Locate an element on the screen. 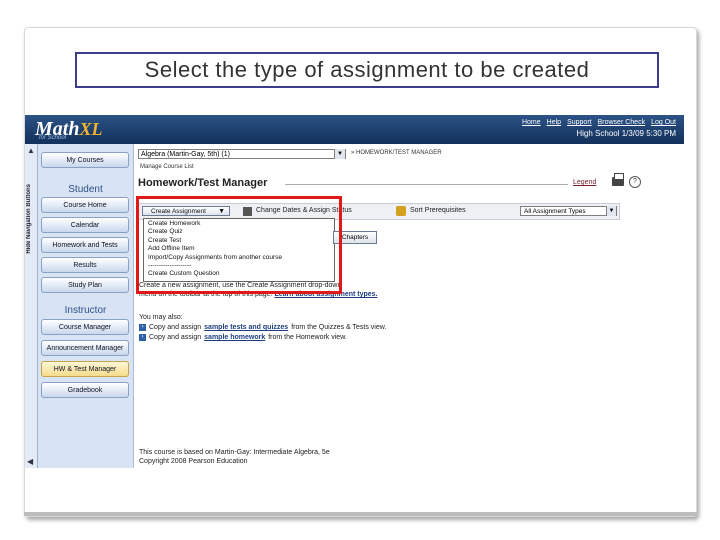 Image resolution: width=720 pixels, height=540 pixels. logo-xl: XL is located at coordinates (91, 129).